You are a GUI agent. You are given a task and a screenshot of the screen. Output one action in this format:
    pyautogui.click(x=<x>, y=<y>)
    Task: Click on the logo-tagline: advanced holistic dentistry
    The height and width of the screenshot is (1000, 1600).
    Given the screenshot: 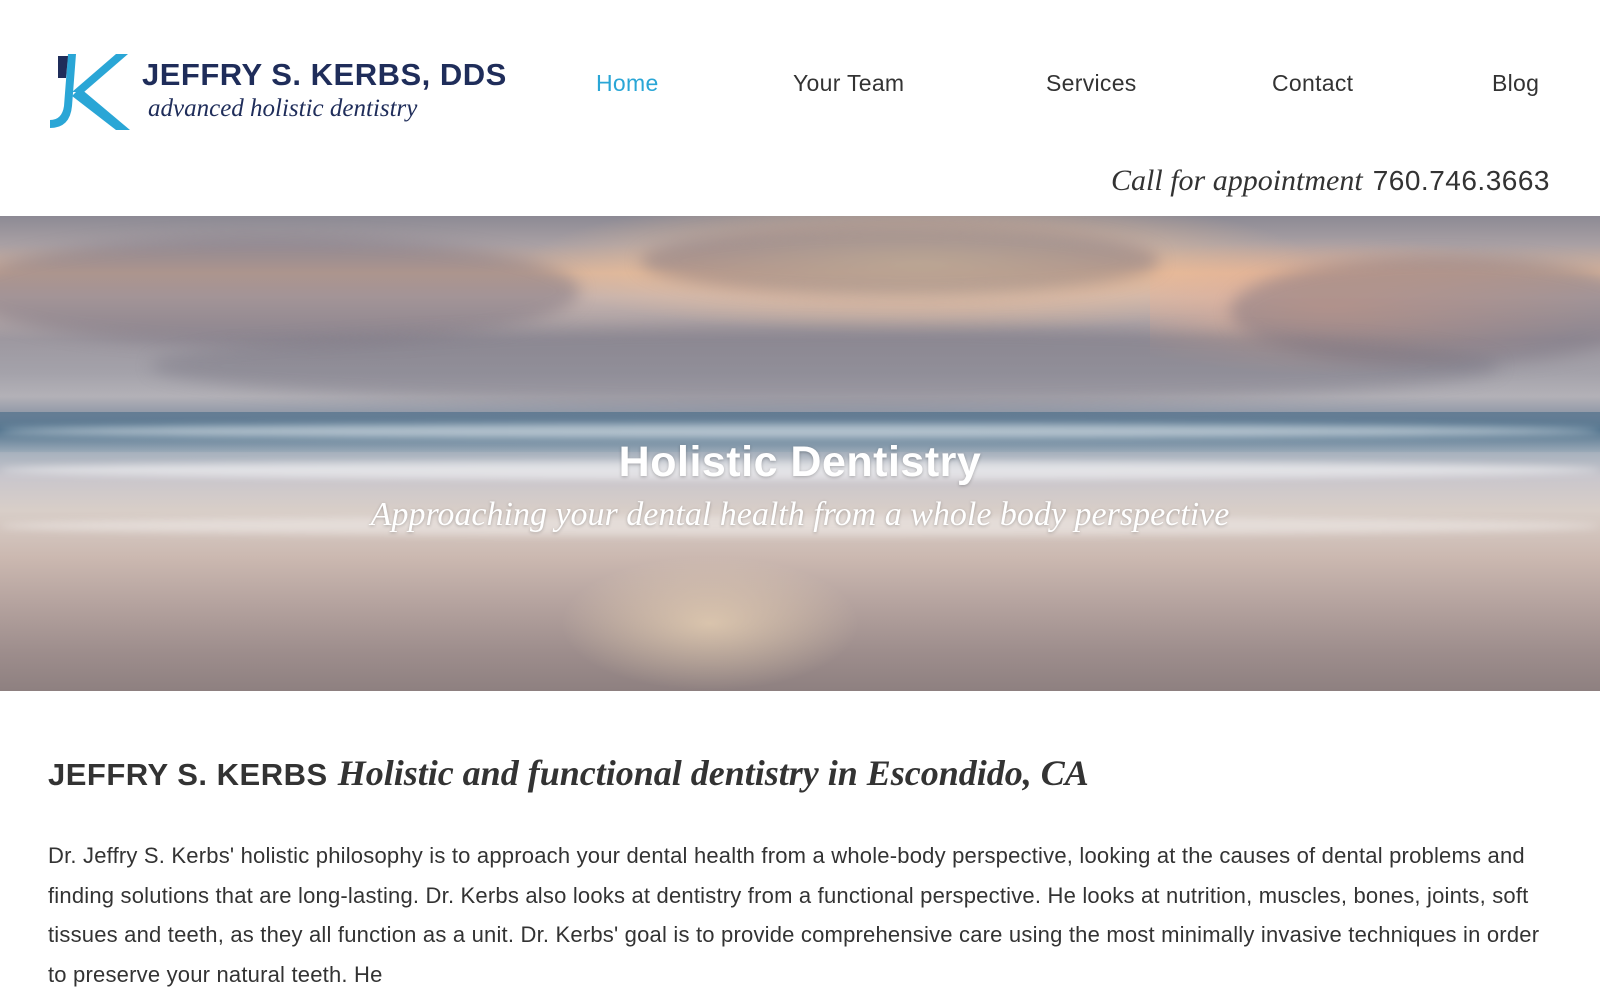 What is the action you would take?
    pyautogui.click(x=283, y=108)
    